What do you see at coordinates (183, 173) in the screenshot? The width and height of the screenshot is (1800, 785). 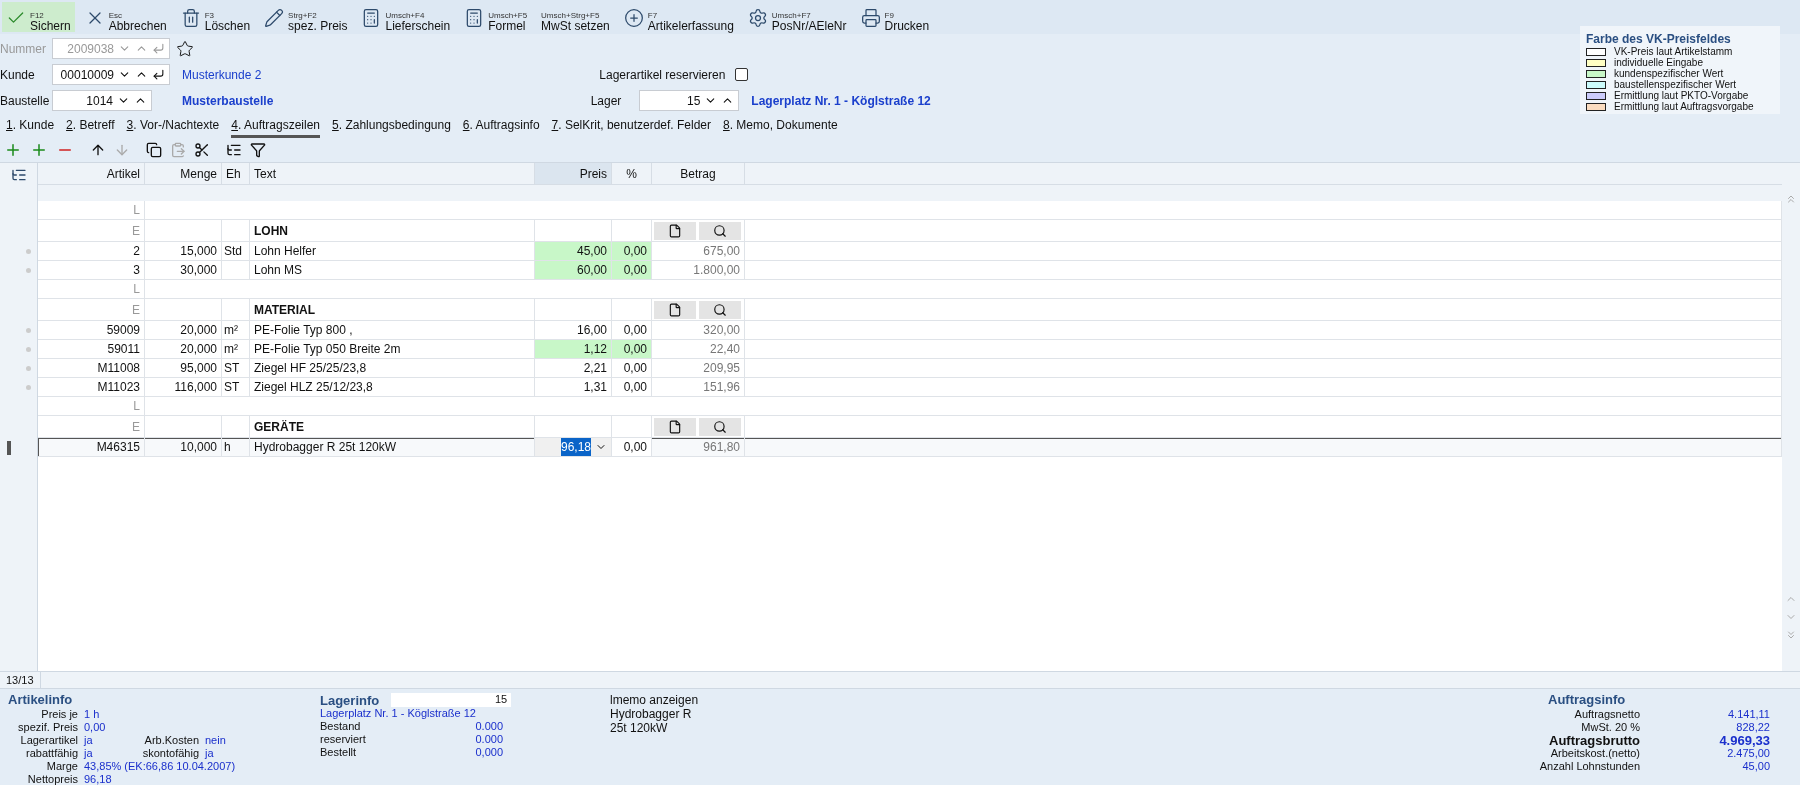 I see `column-header: Menge` at bounding box center [183, 173].